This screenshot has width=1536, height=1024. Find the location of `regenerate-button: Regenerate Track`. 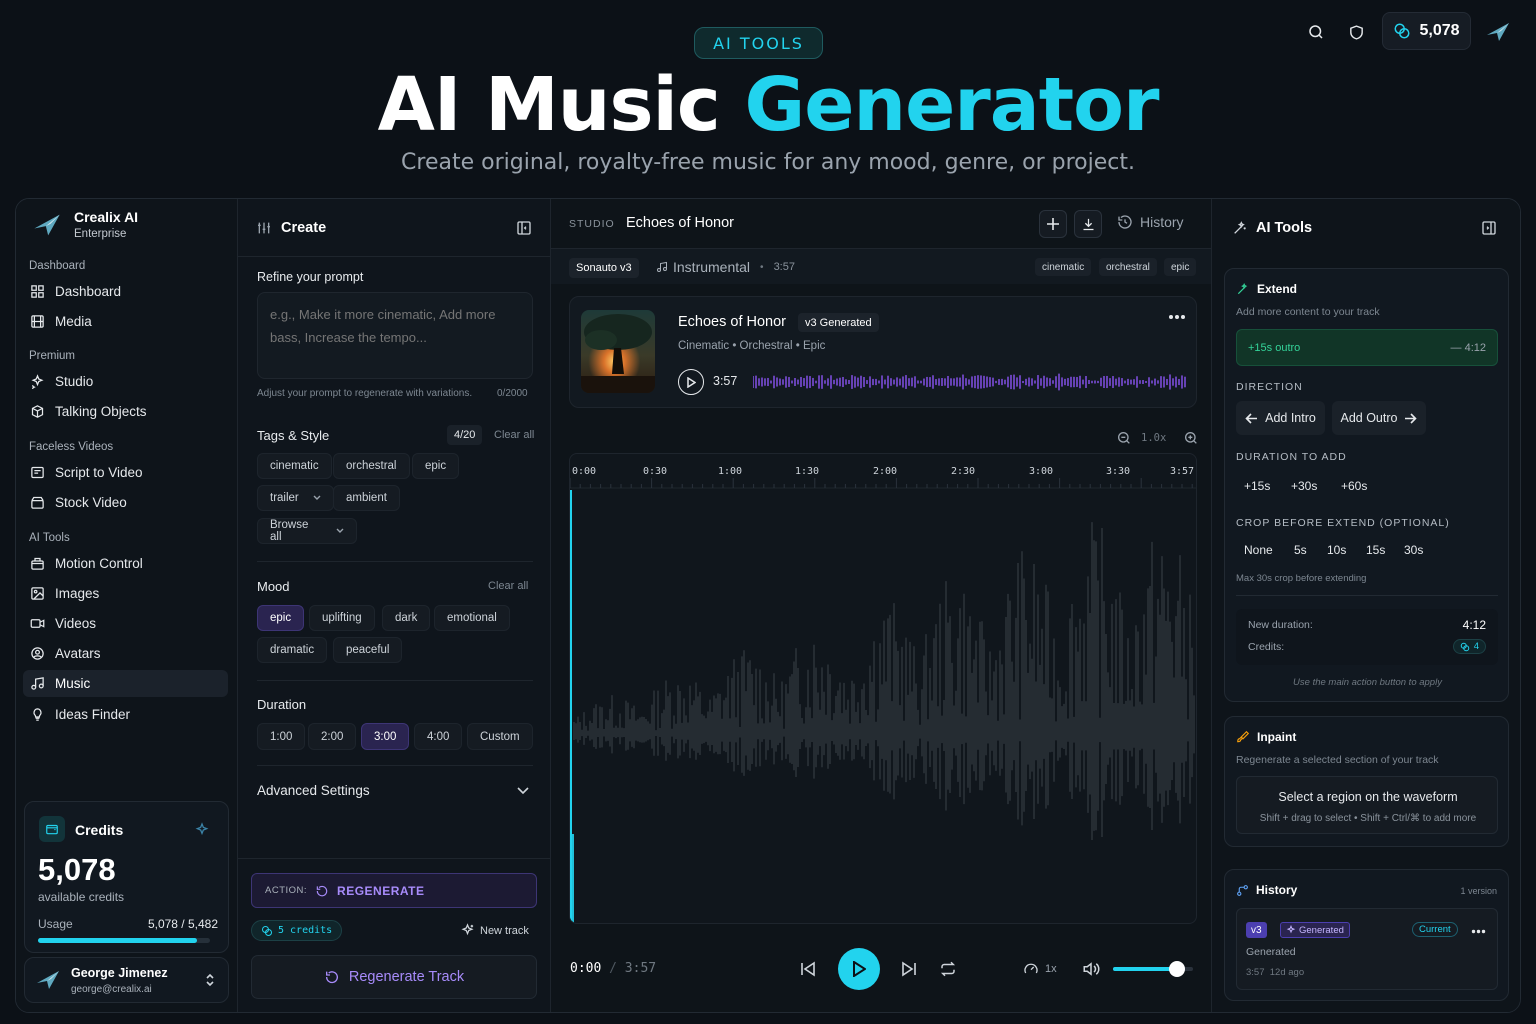

regenerate-button: Regenerate Track is located at coordinates (394, 977).